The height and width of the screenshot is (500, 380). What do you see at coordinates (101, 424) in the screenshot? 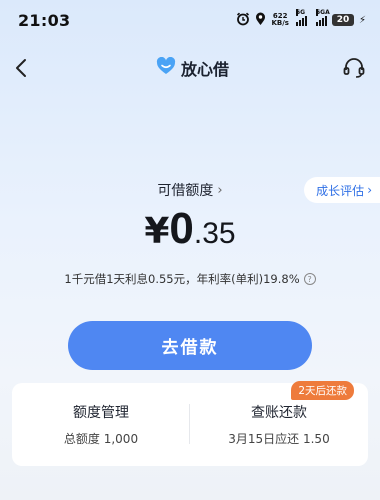
I see `quota-management-item: 额度管理 总额度 1,000` at bounding box center [101, 424].